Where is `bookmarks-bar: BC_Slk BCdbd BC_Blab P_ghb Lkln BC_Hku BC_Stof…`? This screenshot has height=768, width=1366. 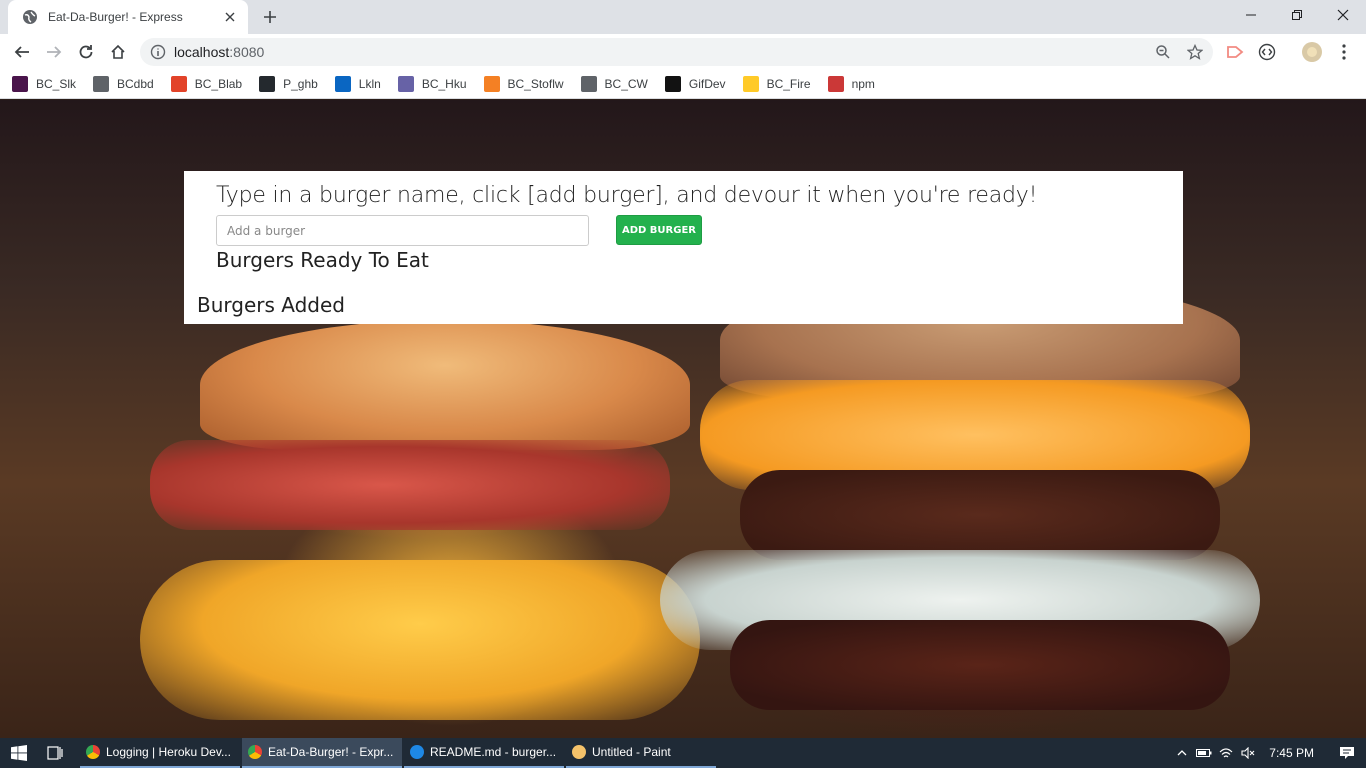
bookmarks-bar: BC_Slk BCdbd BC_Blab P_ghb Lkln BC_Hku BC_Stof… is located at coordinates (683, 84).